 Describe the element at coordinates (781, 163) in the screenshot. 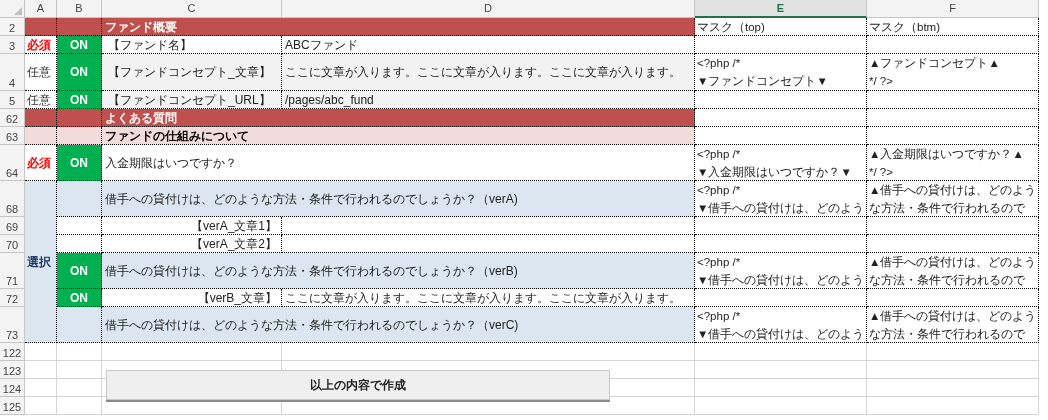

I see `mask-cell: <?php /* ▼入金期限はいつですか？▼` at that location.